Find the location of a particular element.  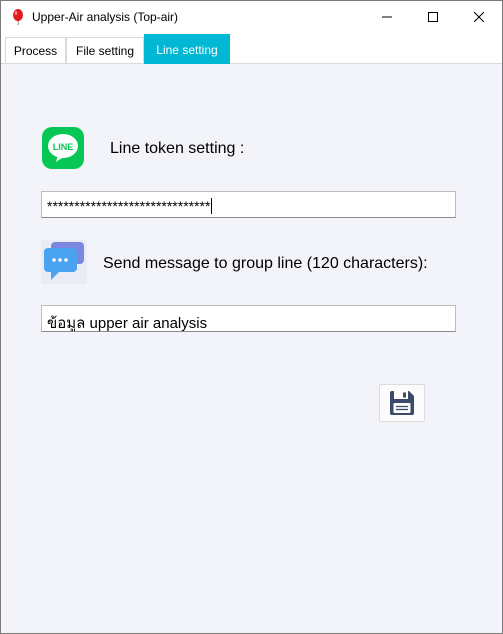

floppy-disk-icon is located at coordinates (402, 403).